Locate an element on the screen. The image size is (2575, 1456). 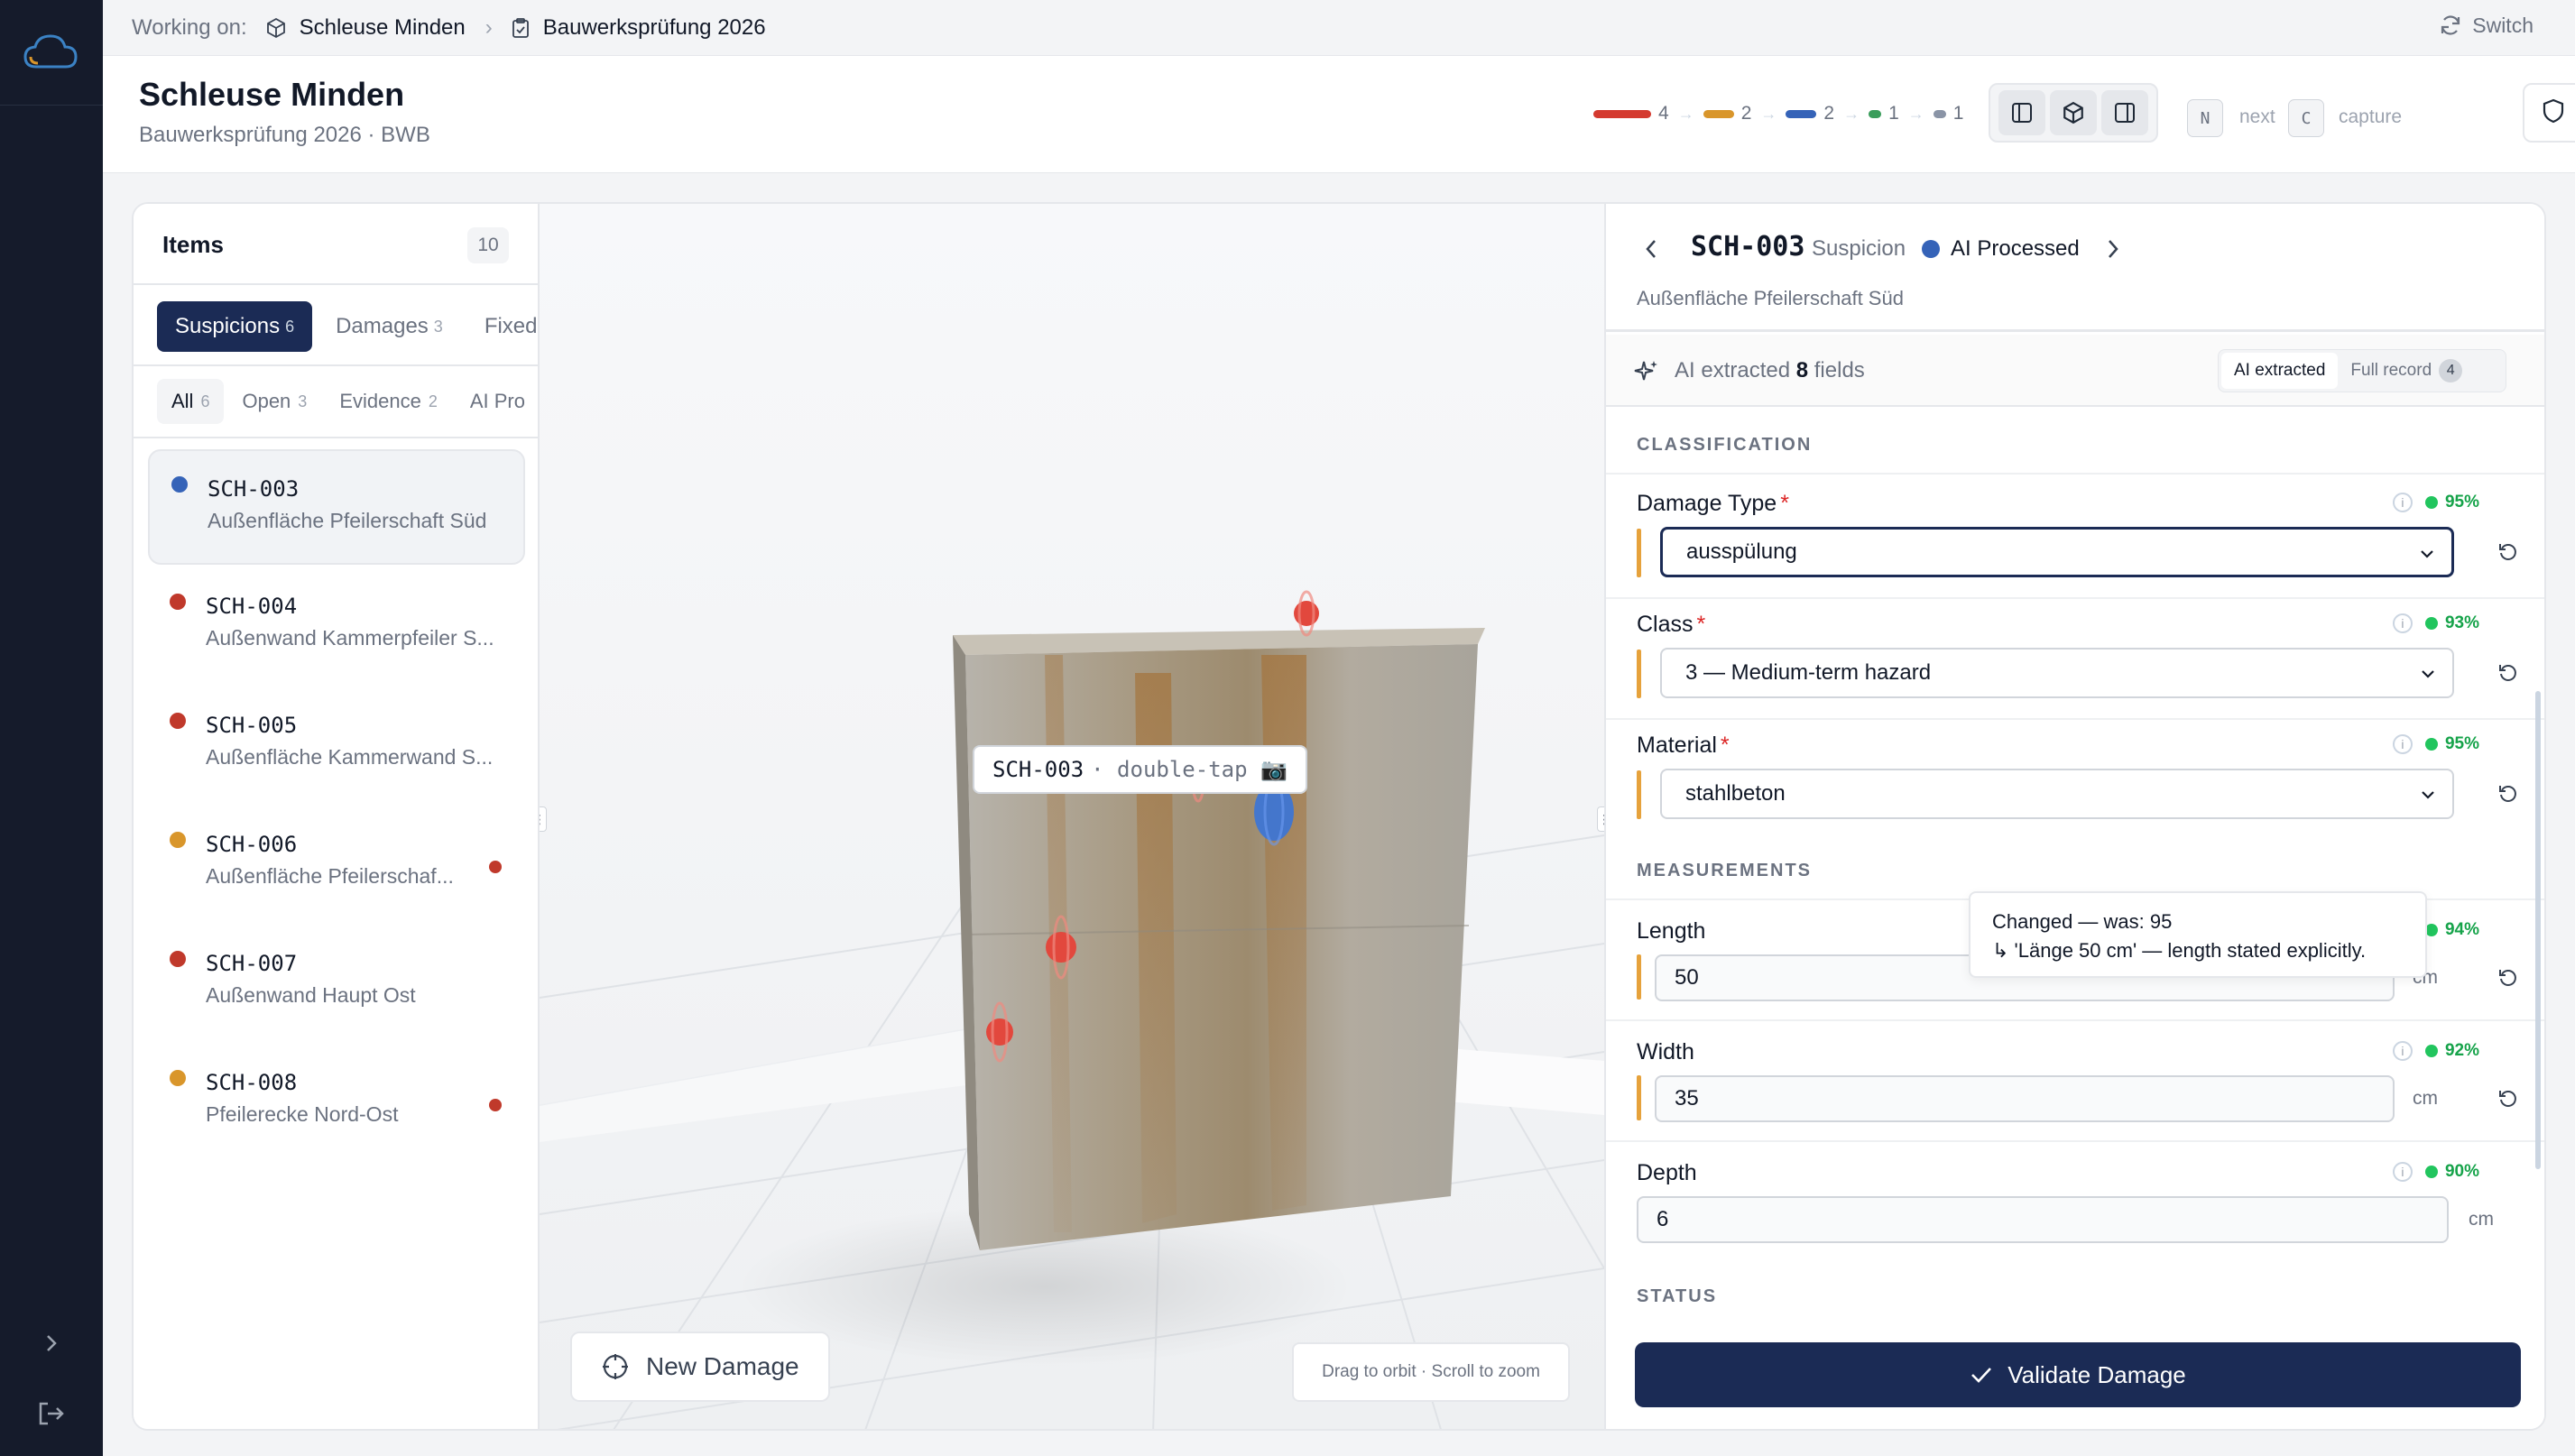
breadcrumb-inspection-label: Bauwerksprüfung 2026 is located at coordinates (654, 27).